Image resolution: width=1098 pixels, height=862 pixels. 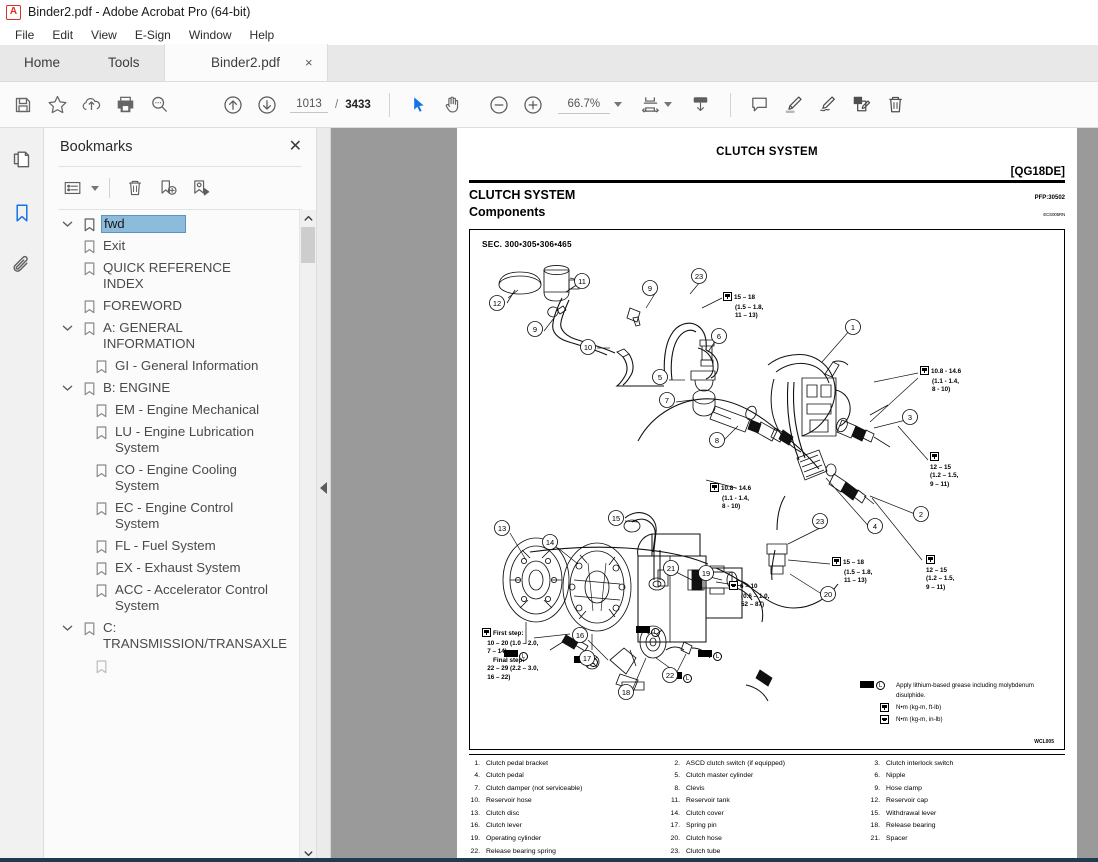 What do you see at coordinates (210, 35) in the screenshot?
I see `menu-window: Window` at bounding box center [210, 35].